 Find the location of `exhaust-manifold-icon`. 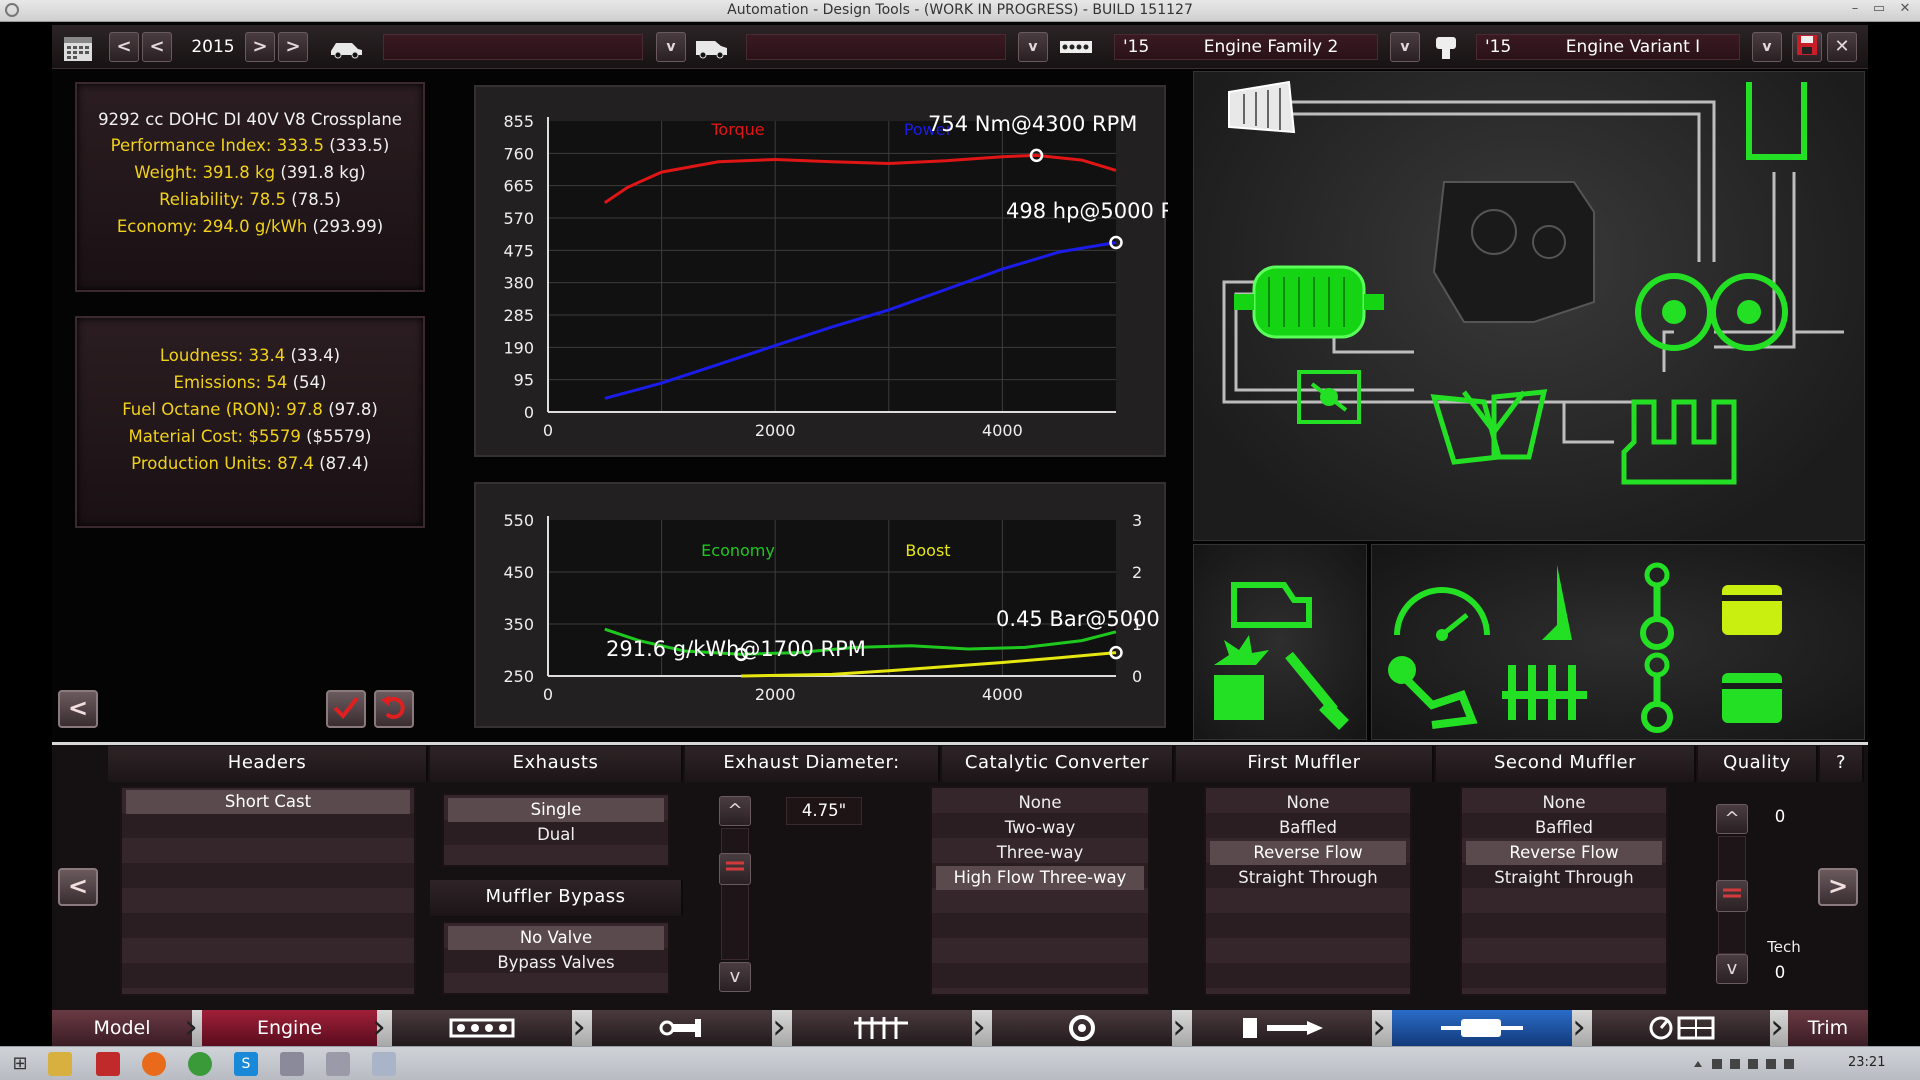

exhaust-manifold-icon is located at coordinates (1679, 442).